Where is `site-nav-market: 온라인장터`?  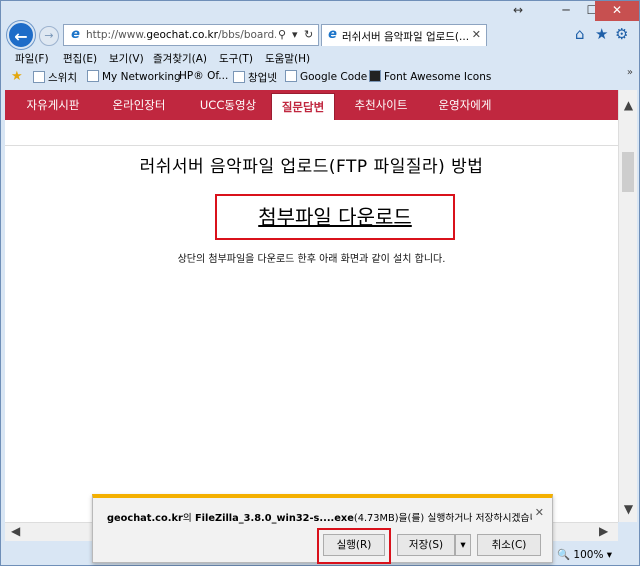 site-nav-market: 온라인장터 is located at coordinates (139, 105).